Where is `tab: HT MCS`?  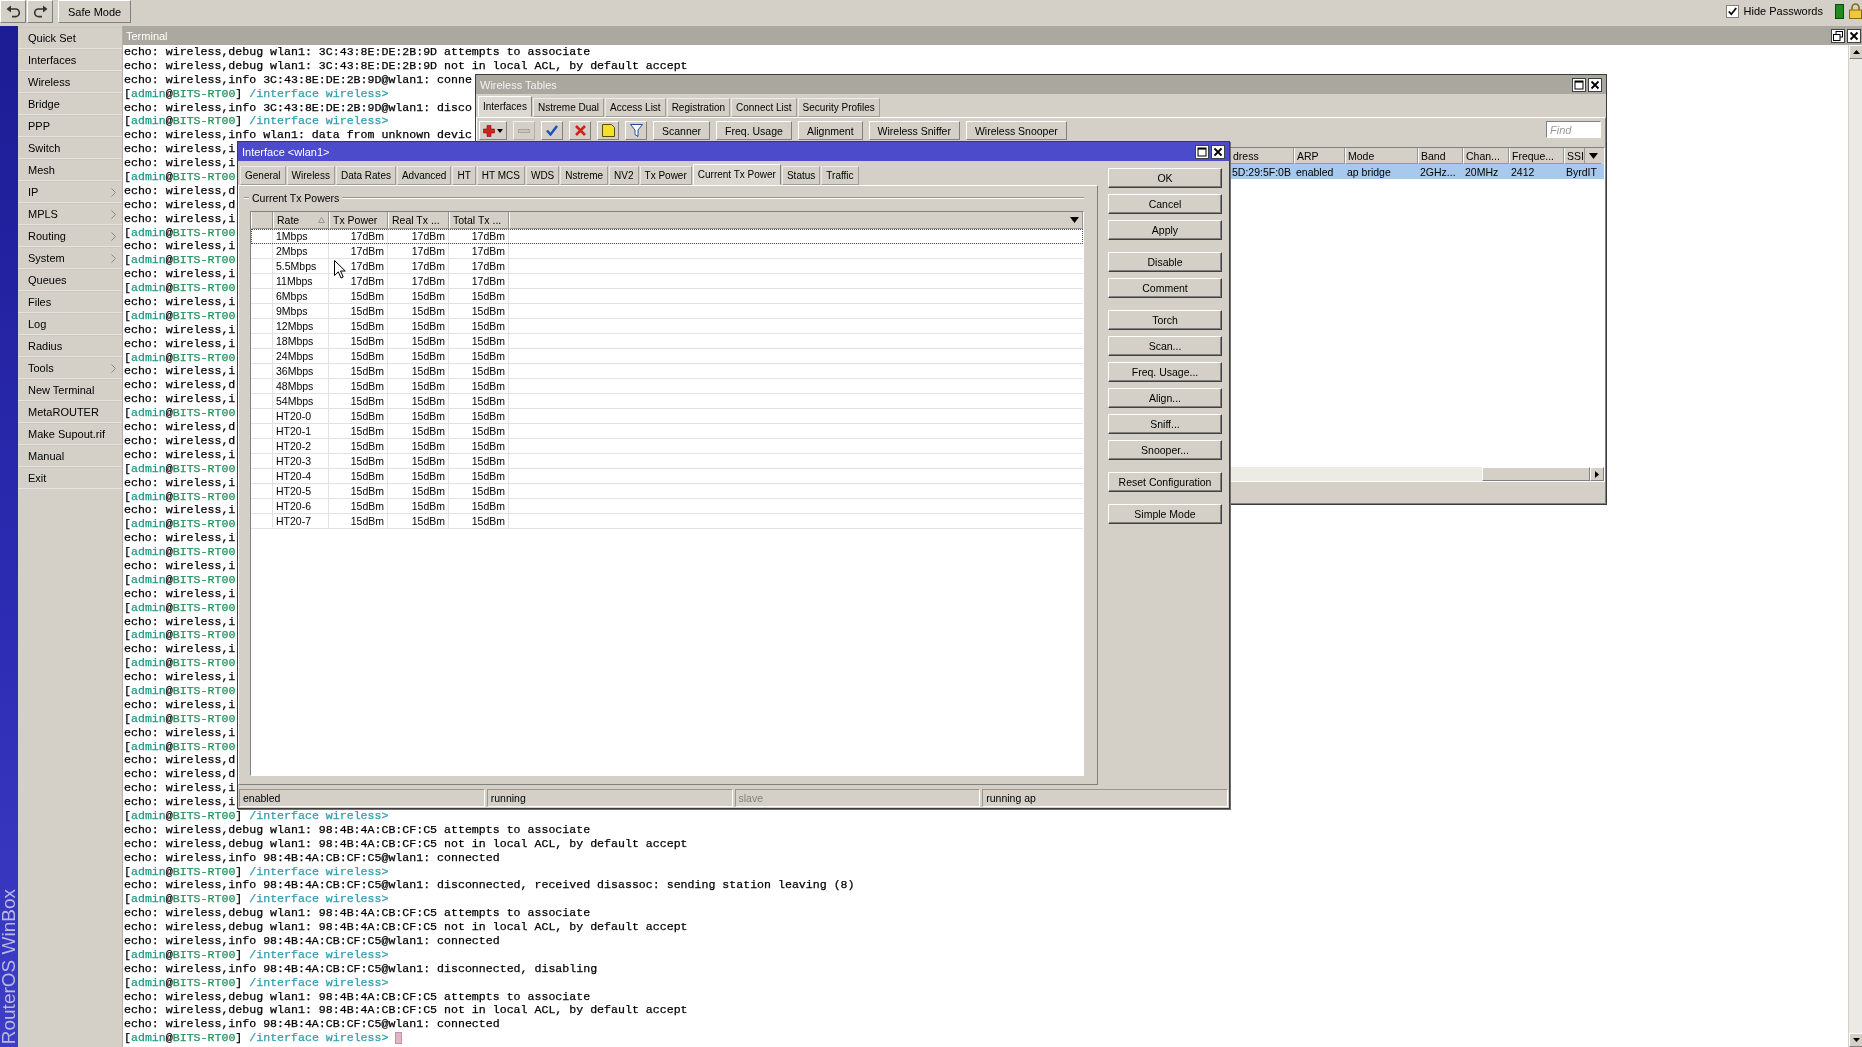
tab: HT MCS is located at coordinates (500, 175).